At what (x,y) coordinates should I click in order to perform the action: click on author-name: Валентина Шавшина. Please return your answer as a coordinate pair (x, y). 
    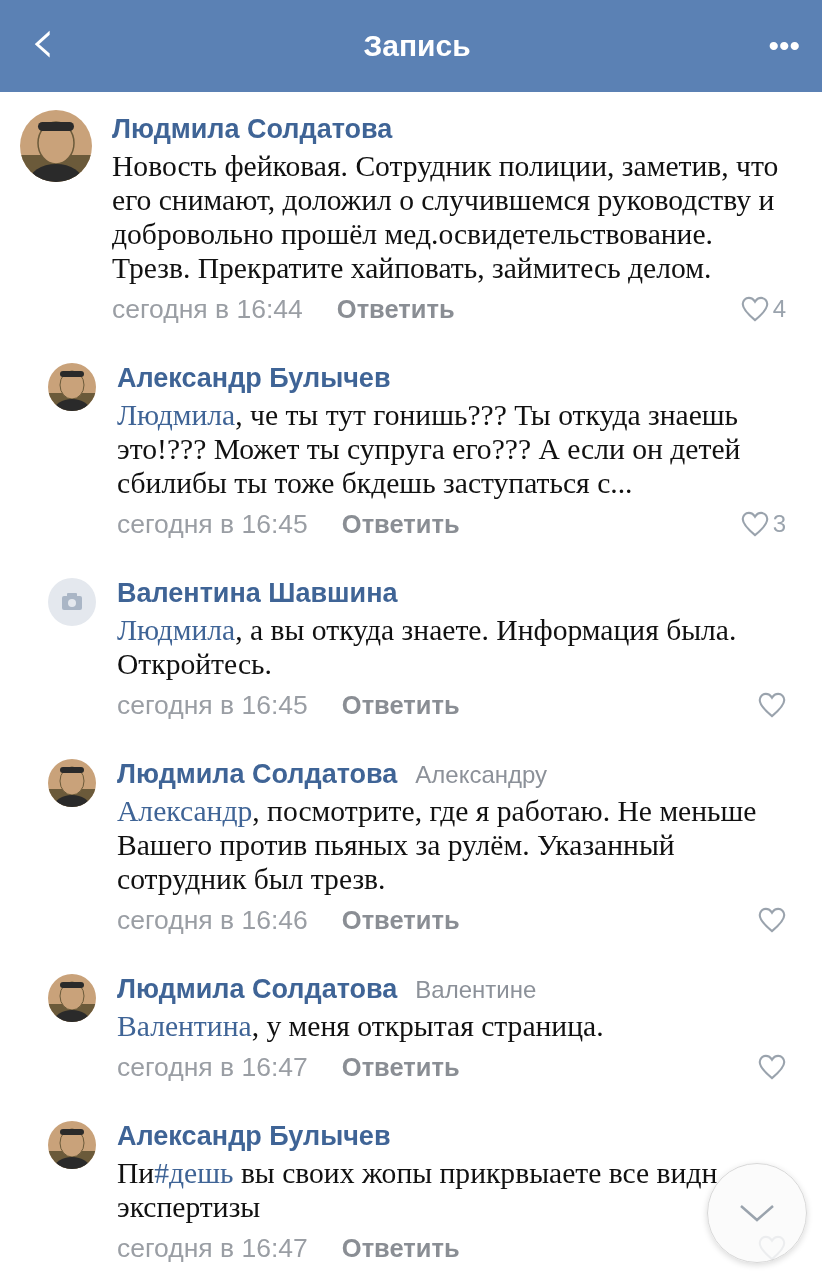
    Looking at the image, I should click on (257, 593).